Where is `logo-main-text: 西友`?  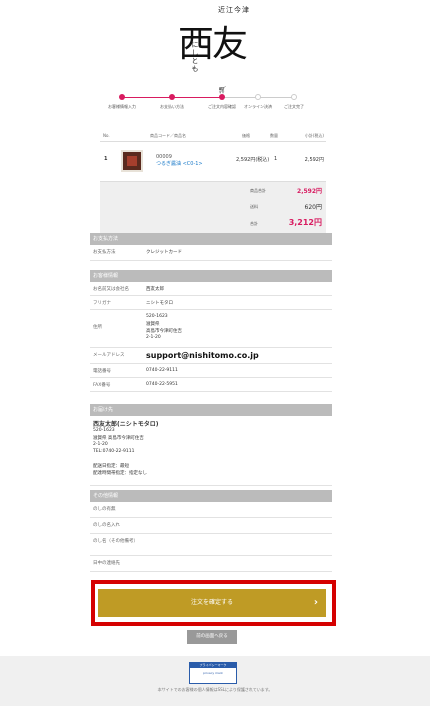
logo-main-text: 西友 is located at coordinates (213, 44).